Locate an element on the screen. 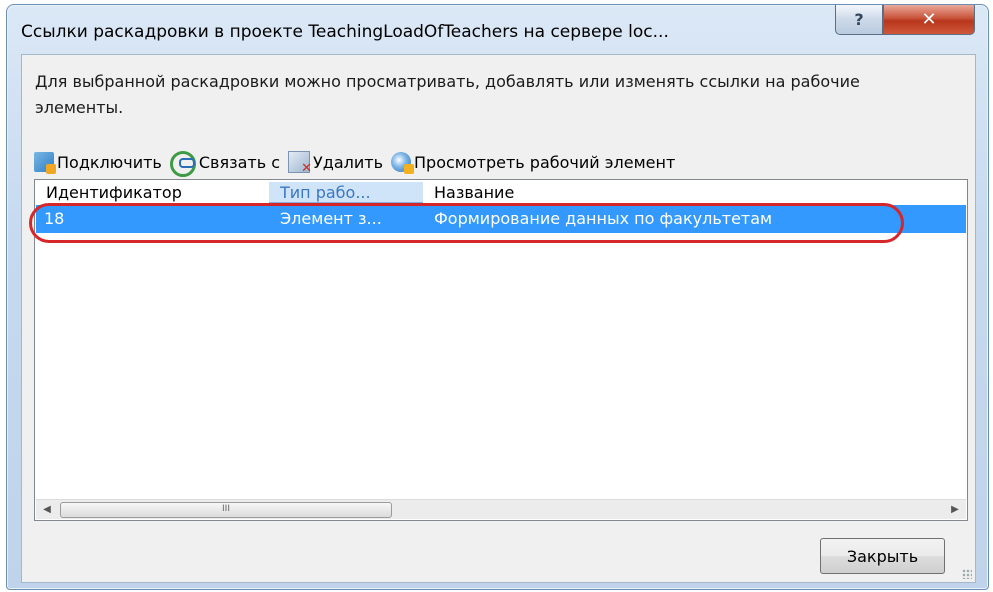 This screenshot has height=592, width=993. help-button: ? is located at coordinates (859, 20).